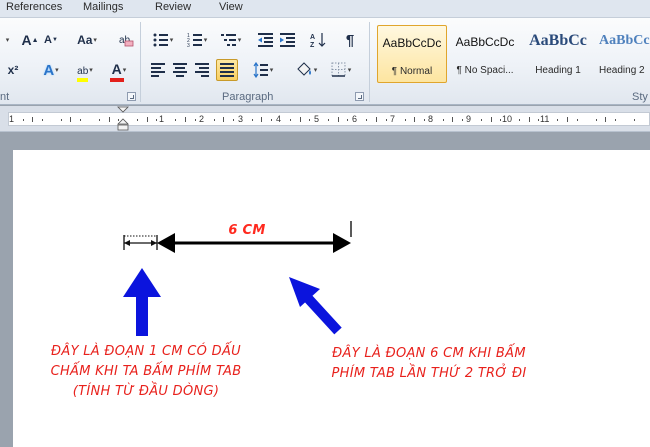  Describe the element at coordinates (123, 119) in the screenshot. I see `indent-marker-icon` at that location.